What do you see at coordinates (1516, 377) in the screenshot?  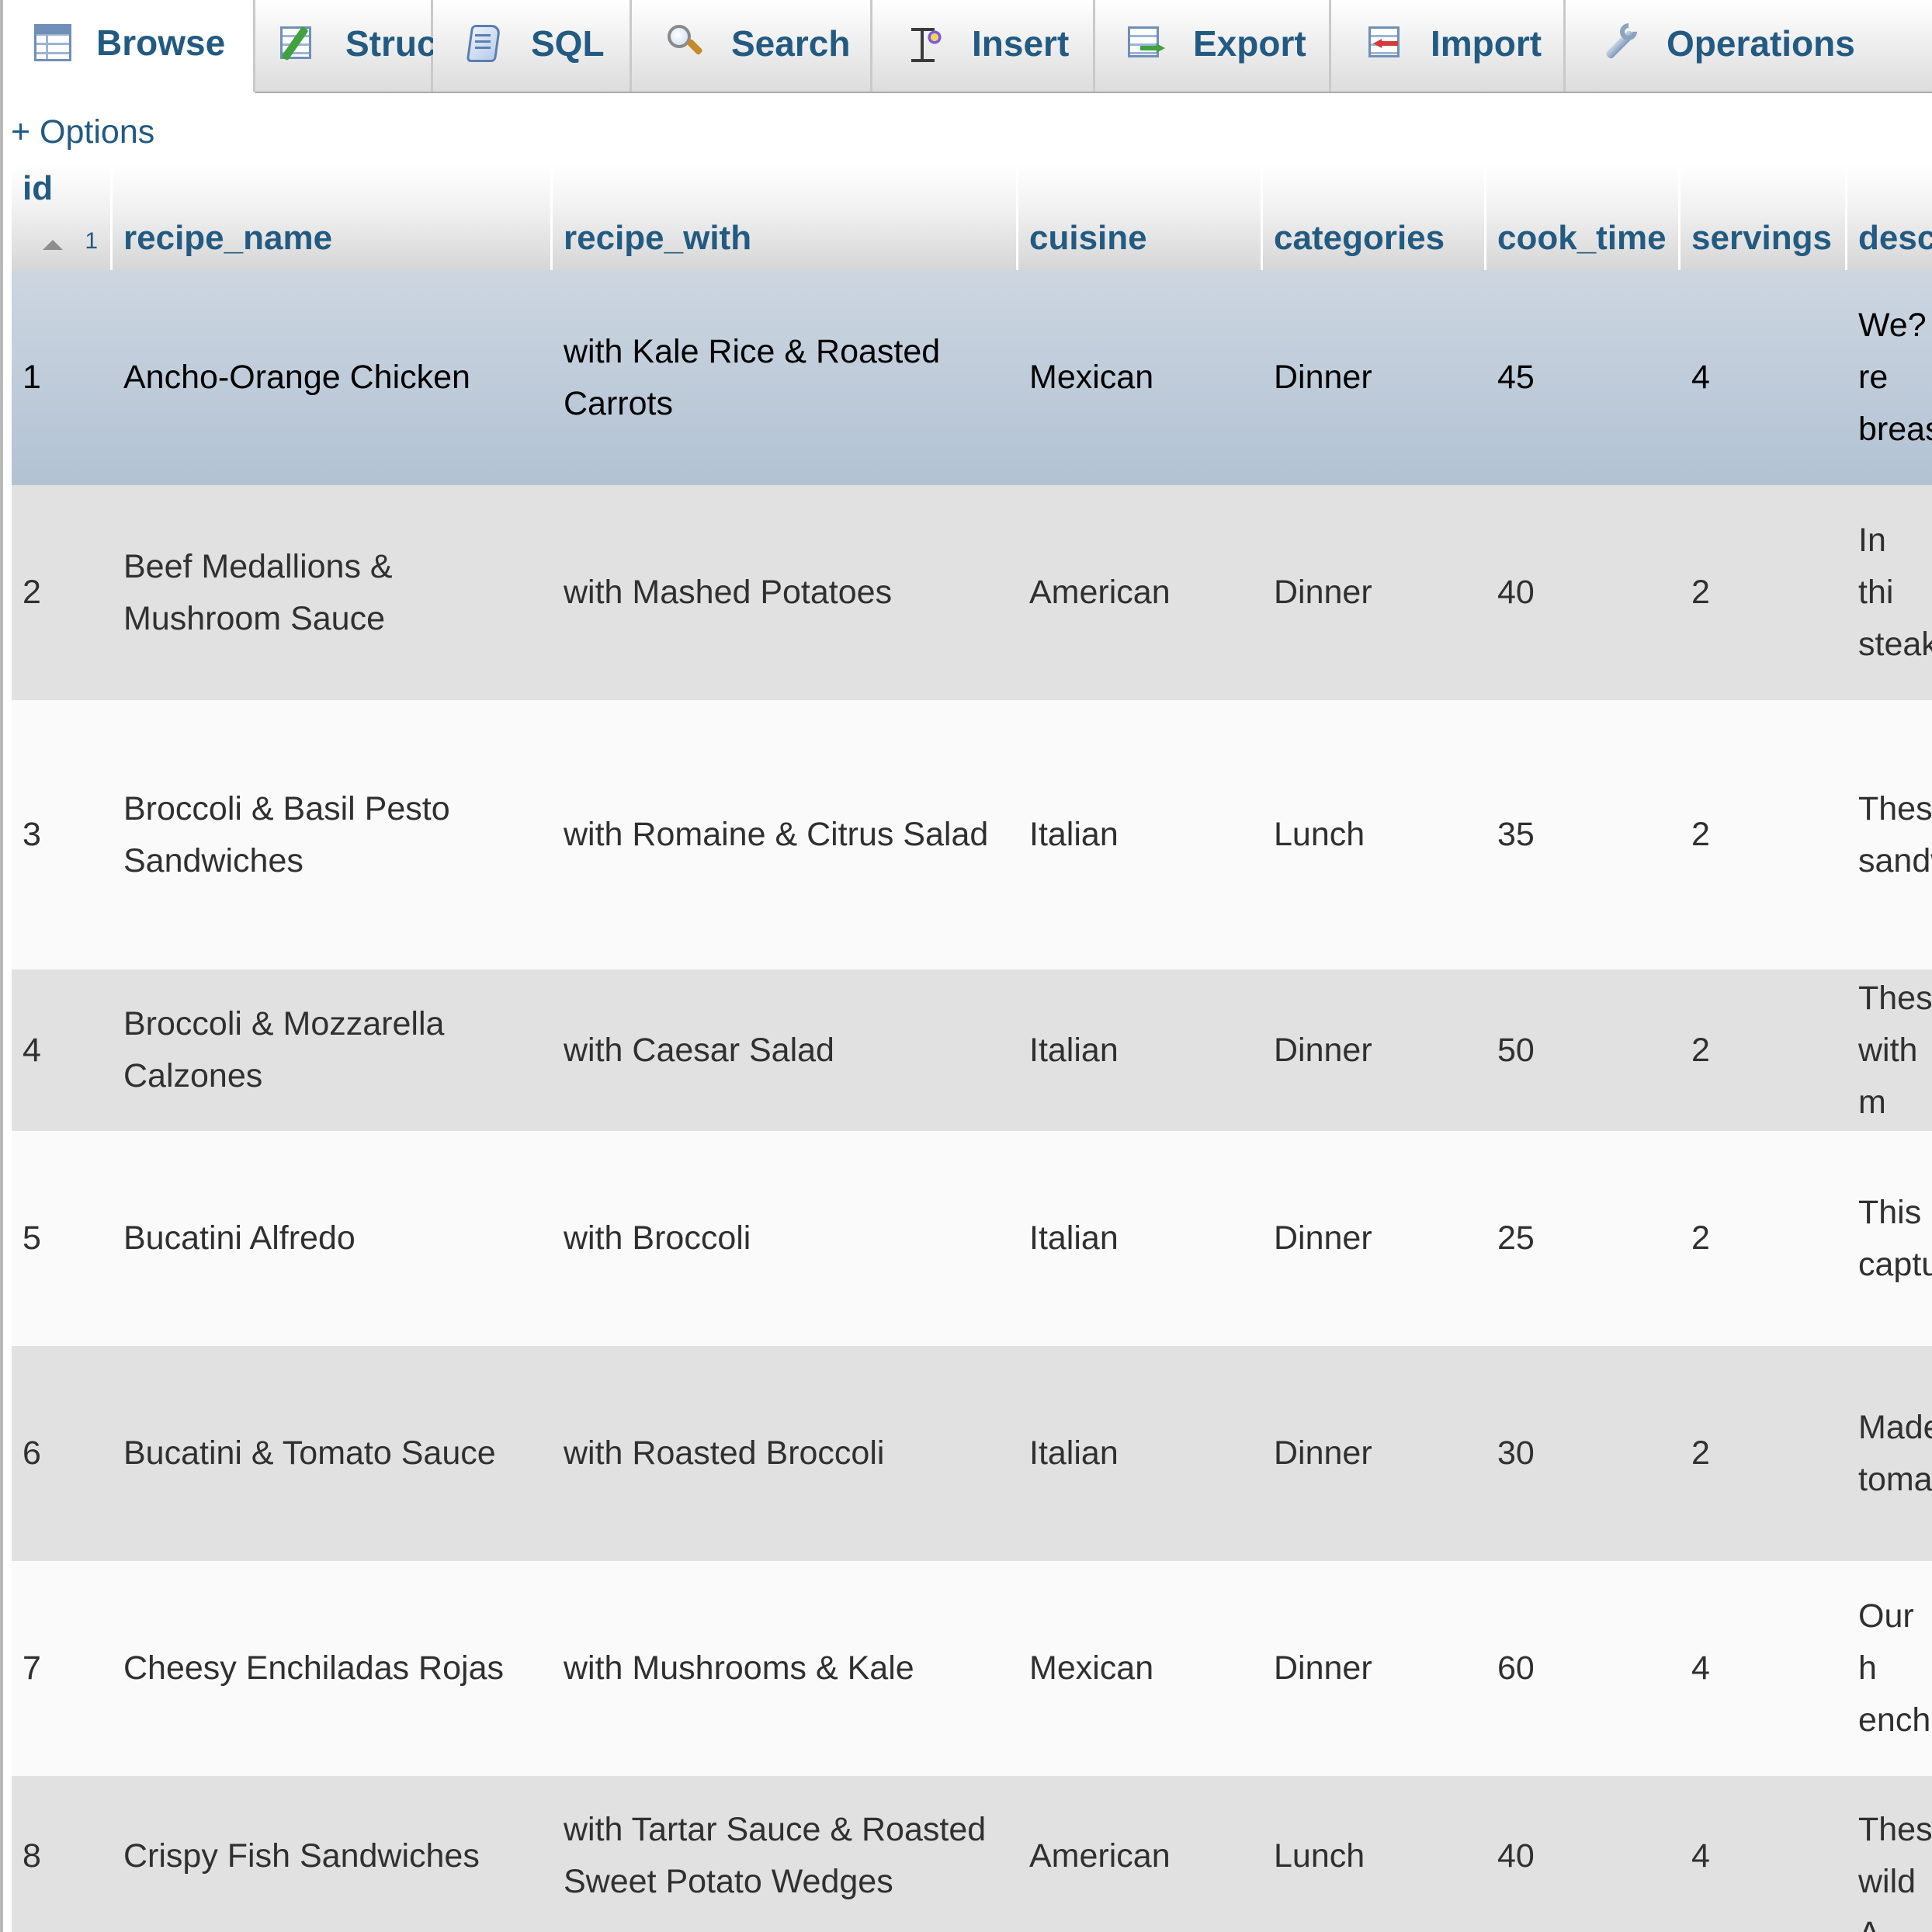 I see `cell-cook-time: 45` at bounding box center [1516, 377].